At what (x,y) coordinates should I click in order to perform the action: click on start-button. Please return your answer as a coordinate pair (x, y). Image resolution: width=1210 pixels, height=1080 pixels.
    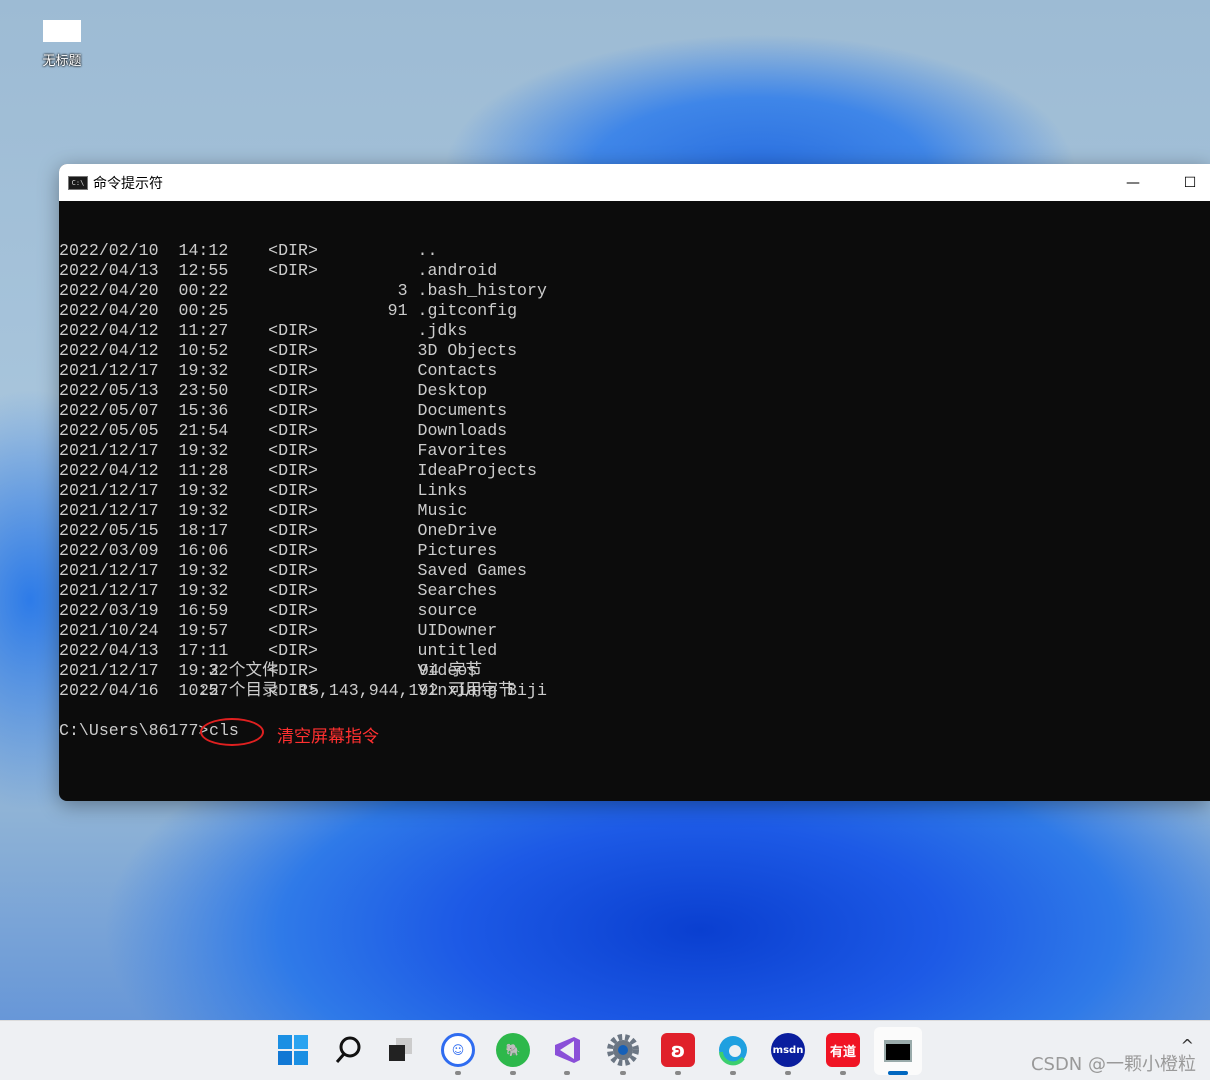
    Looking at the image, I should click on (293, 1050).